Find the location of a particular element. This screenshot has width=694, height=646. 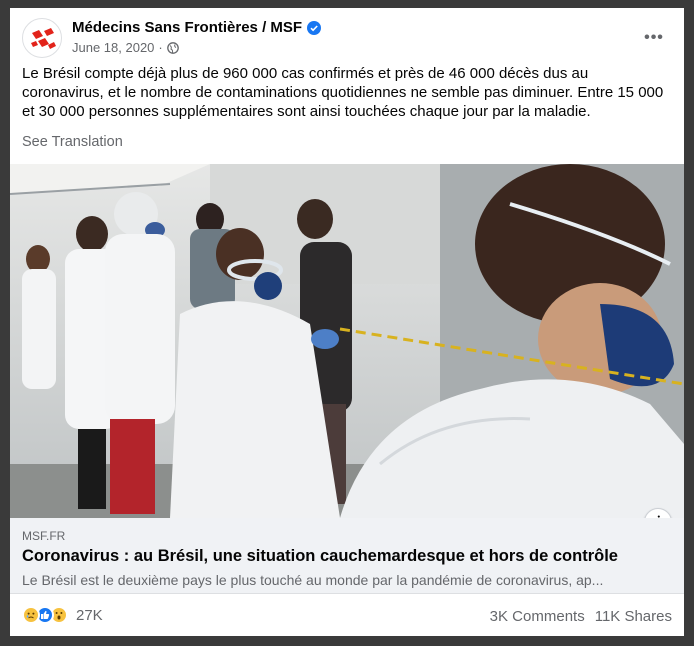

reactions-summary: 27K is located at coordinates (62, 615).